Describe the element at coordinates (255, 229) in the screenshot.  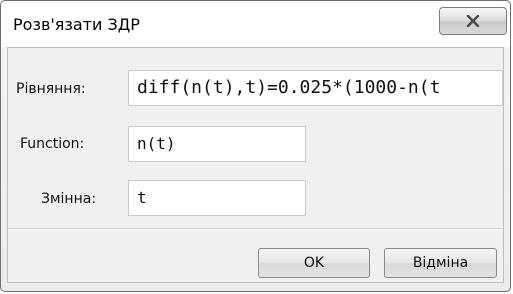
I see `divider` at that location.